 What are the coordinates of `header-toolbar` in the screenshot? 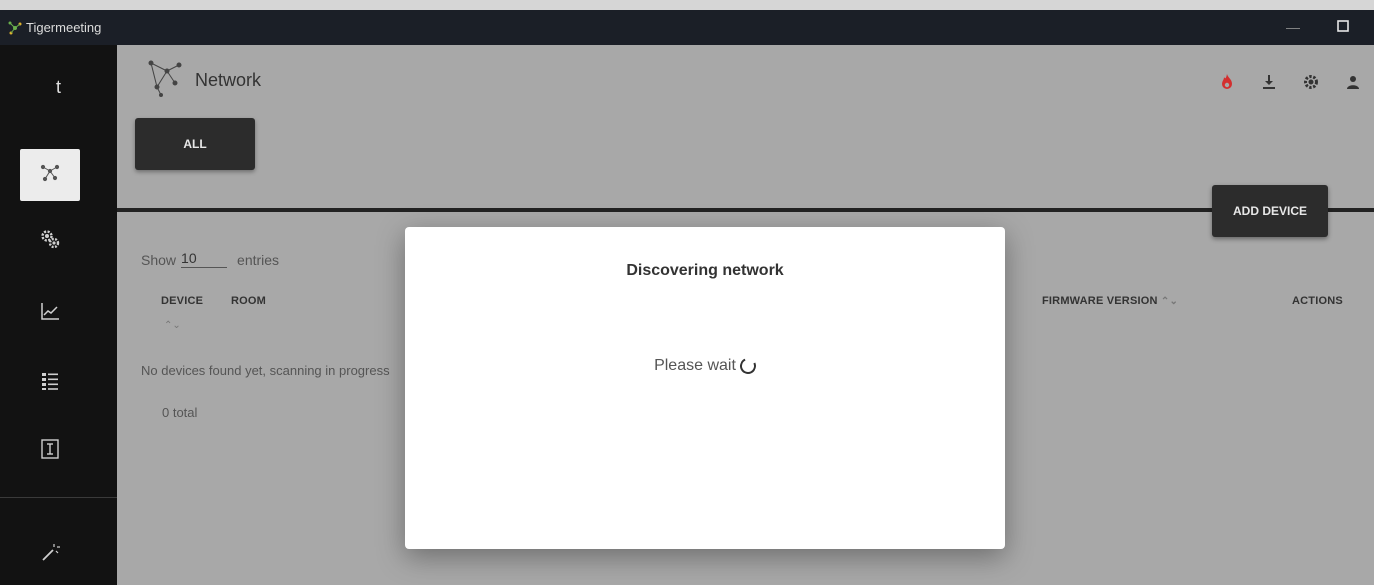 It's located at (1290, 82).